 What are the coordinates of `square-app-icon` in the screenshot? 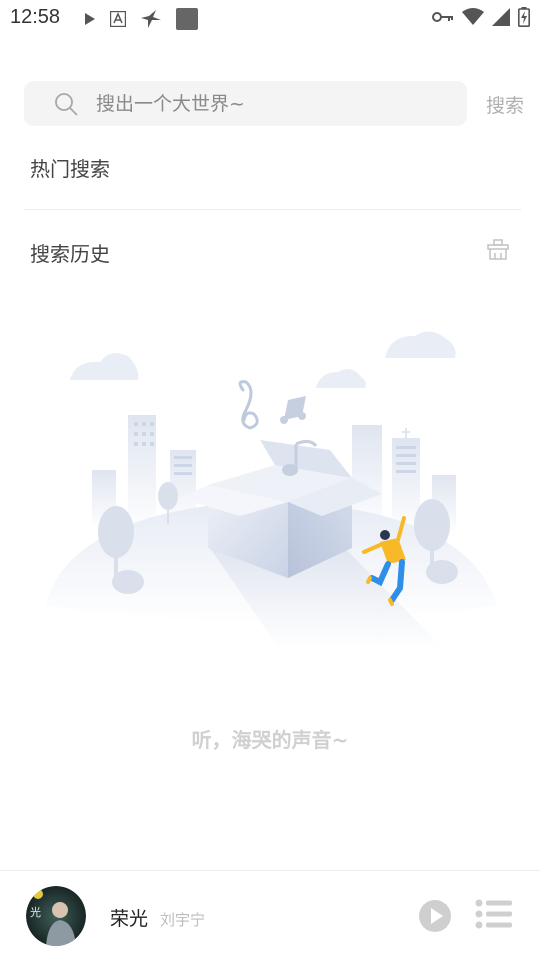 It's located at (187, 19).